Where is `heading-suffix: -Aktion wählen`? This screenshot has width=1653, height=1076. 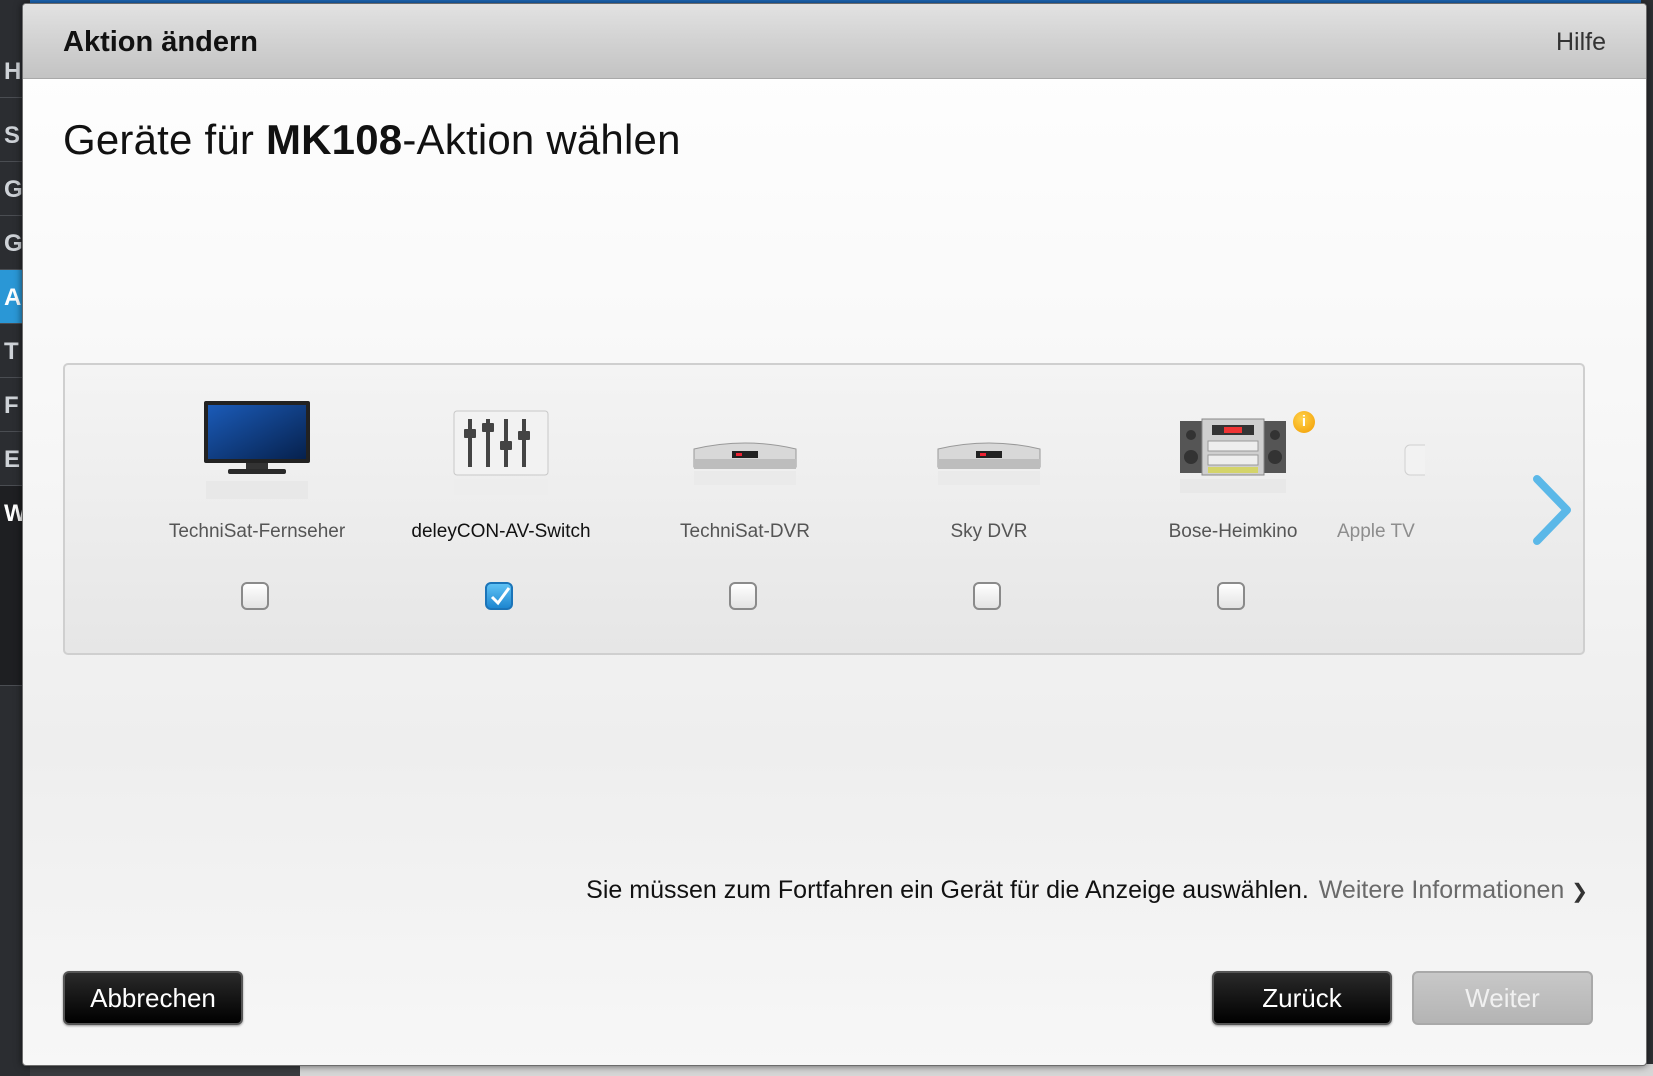 heading-suffix: -Aktion wählen is located at coordinates (541, 139).